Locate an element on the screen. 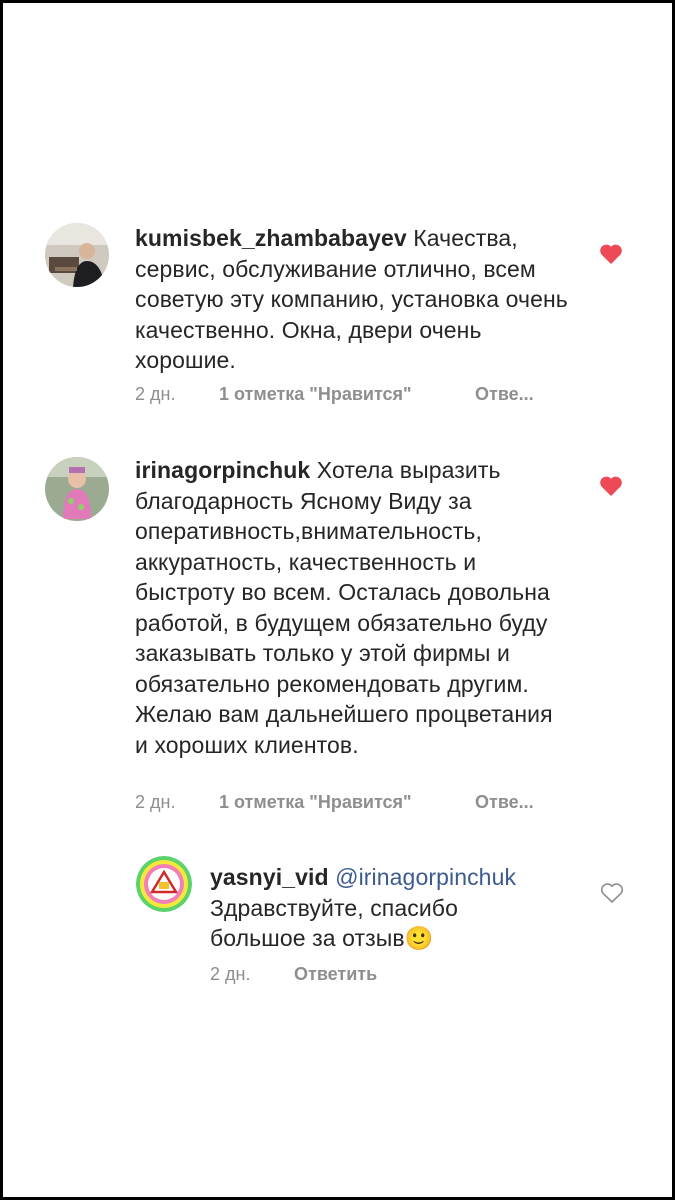 This screenshot has height=1200, width=675. username: yasnyi_vid is located at coordinates (269, 877).